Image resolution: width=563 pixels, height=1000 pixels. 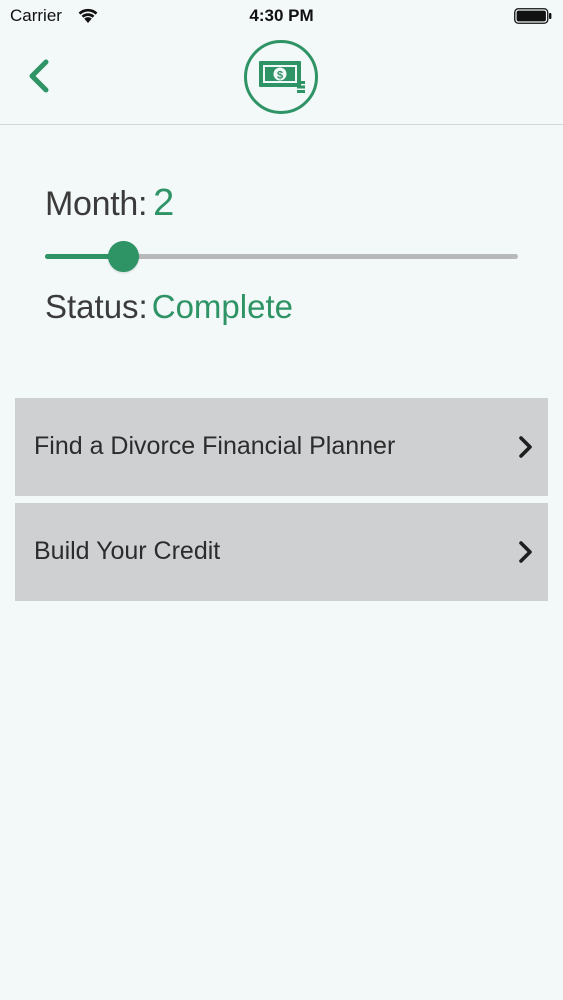 I want to click on status-bar: Carrier 4:30 PM, so click(x=281, y=16).